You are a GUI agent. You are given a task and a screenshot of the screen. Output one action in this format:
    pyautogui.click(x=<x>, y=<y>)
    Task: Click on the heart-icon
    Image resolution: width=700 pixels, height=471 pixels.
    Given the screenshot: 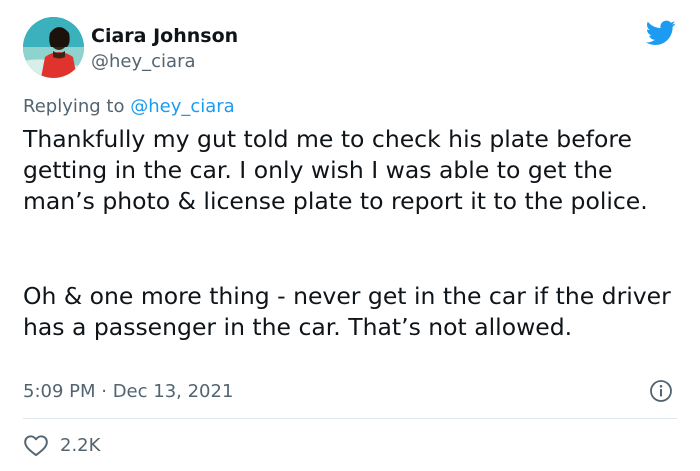 What is the action you would take?
    pyautogui.click(x=36, y=445)
    